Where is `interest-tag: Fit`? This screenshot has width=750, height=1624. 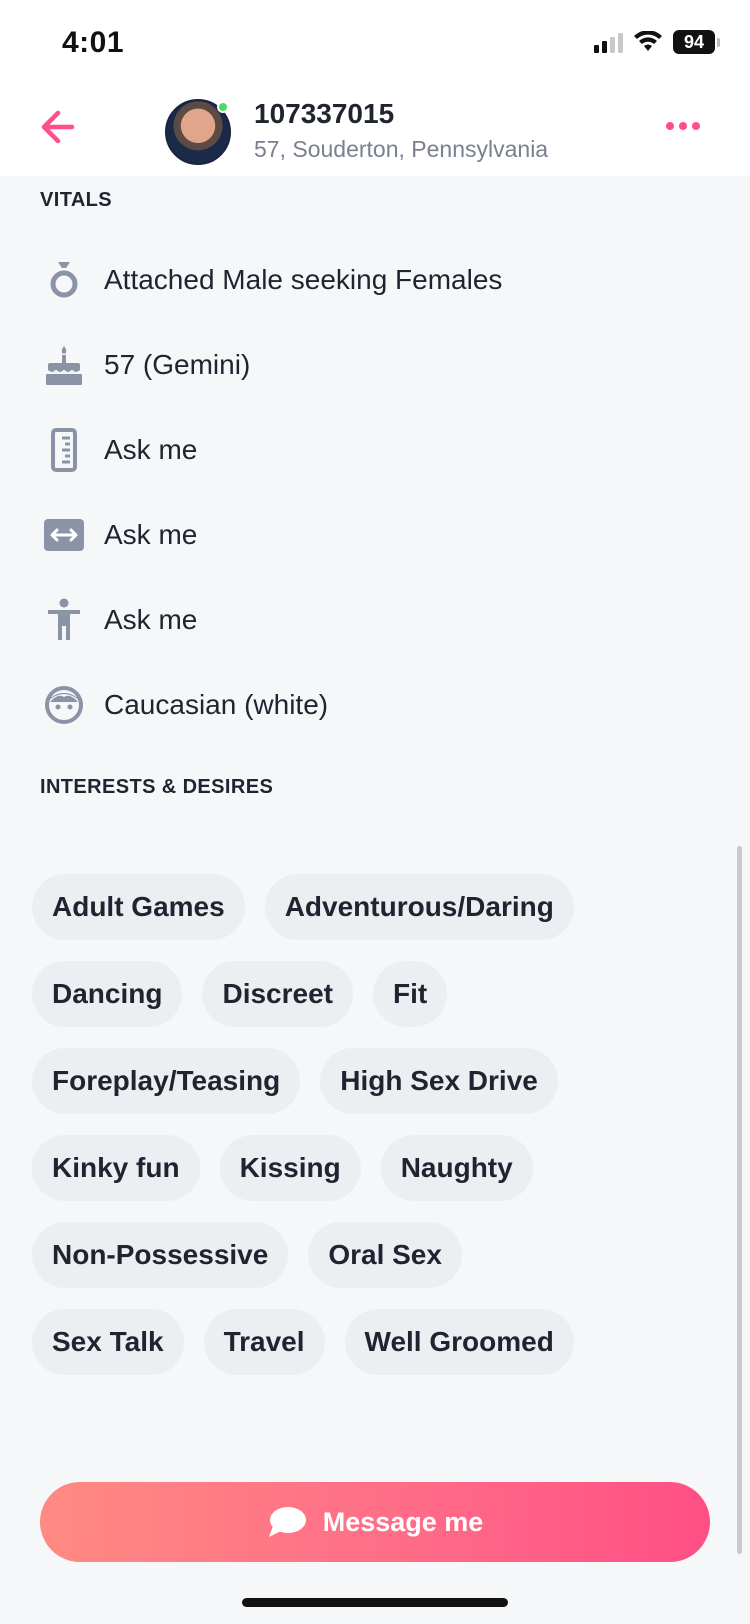 interest-tag: Fit is located at coordinates (410, 994).